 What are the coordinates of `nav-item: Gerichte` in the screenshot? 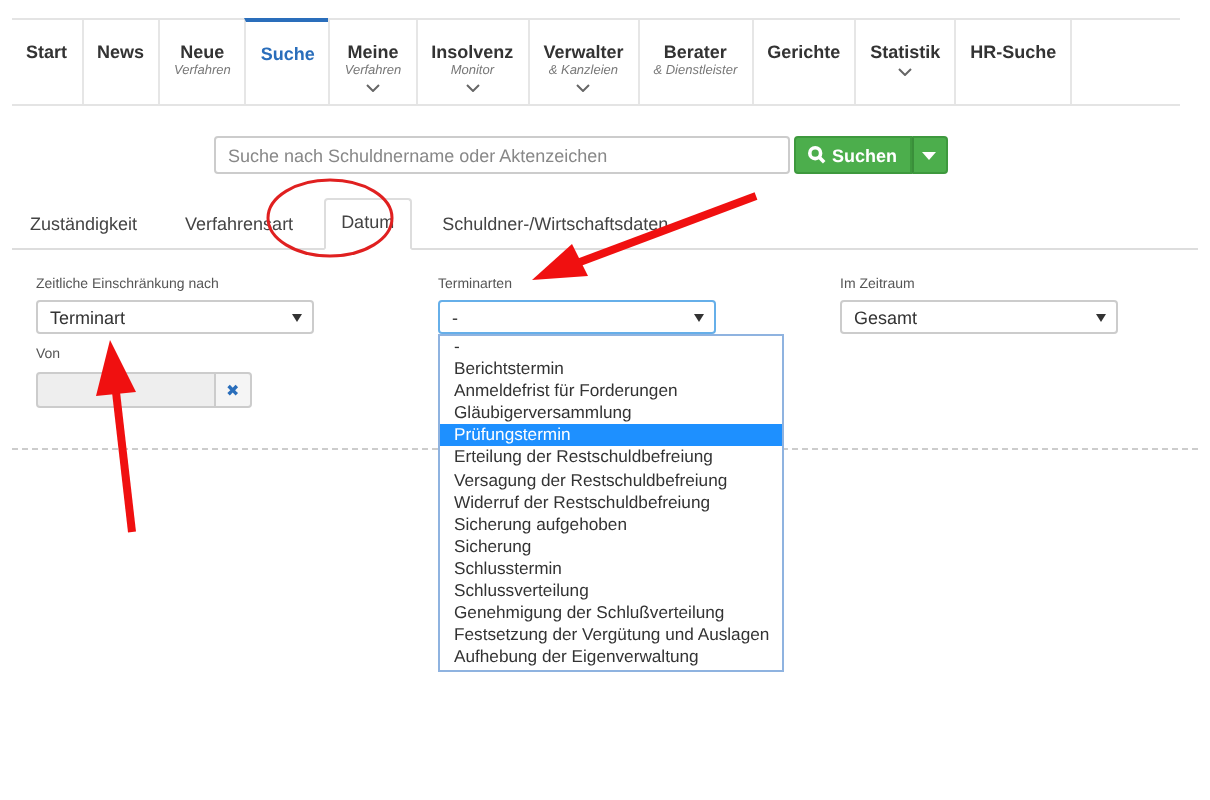 It's located at (803, 62).